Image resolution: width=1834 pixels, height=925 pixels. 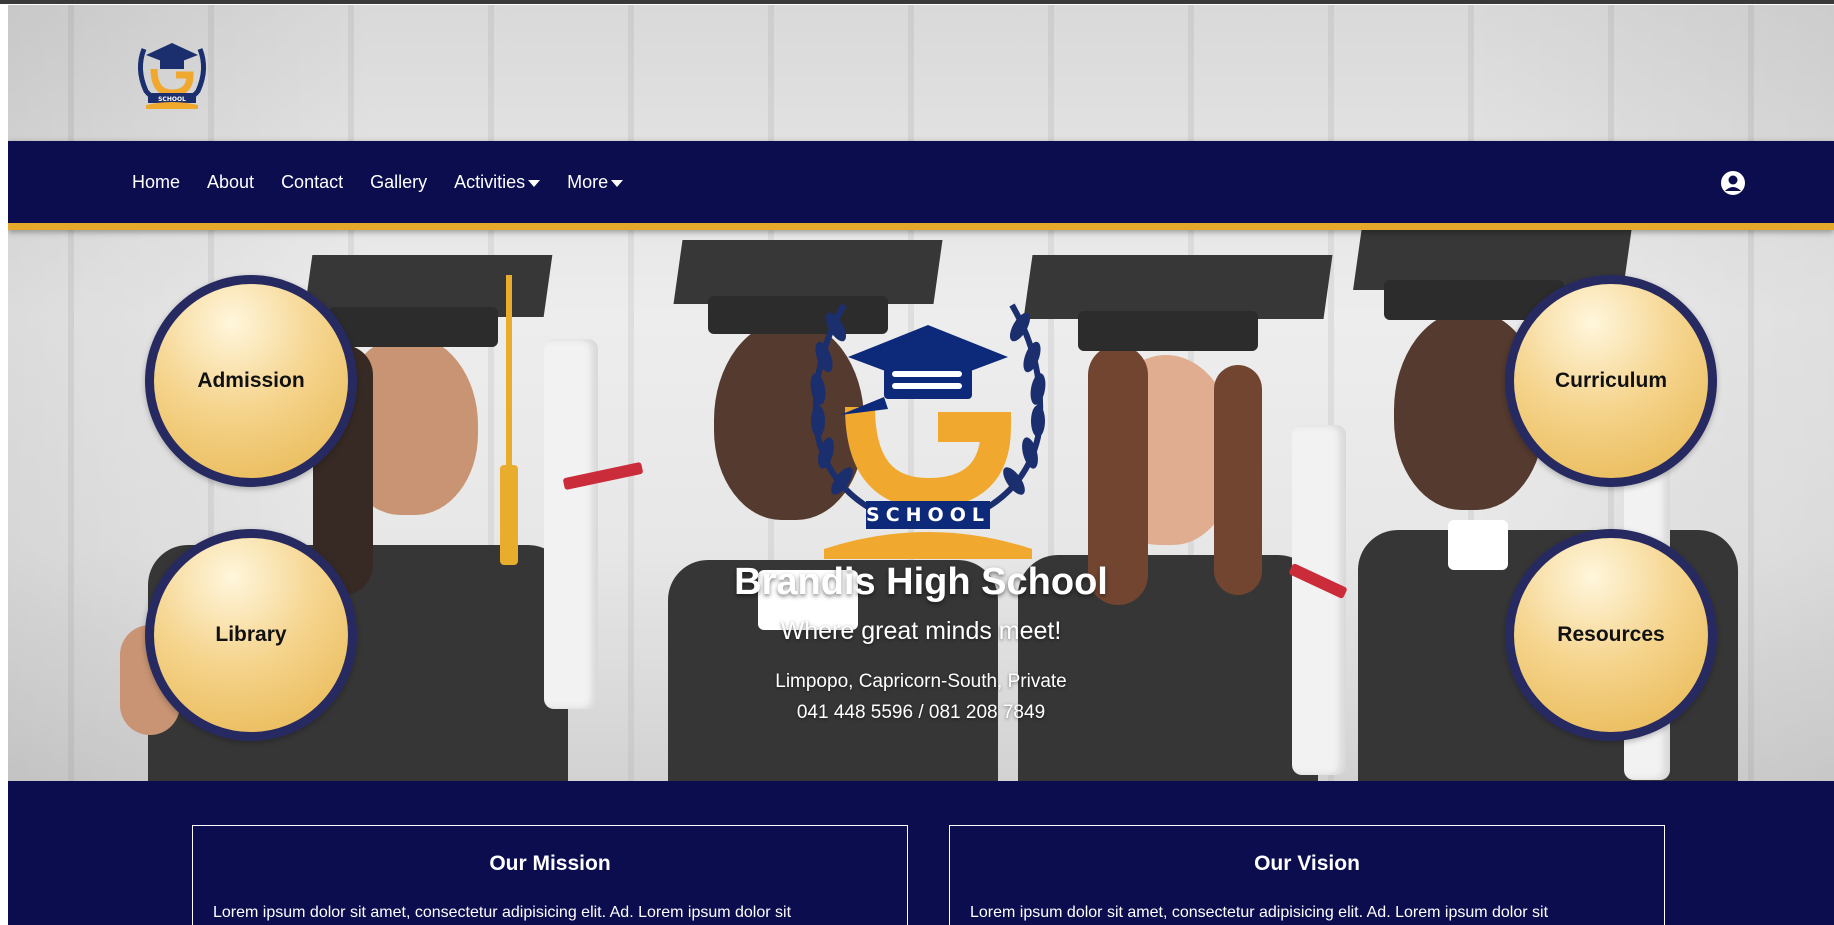 I want to click on vision-title: Our Vision, so click(x=1307, y=863).